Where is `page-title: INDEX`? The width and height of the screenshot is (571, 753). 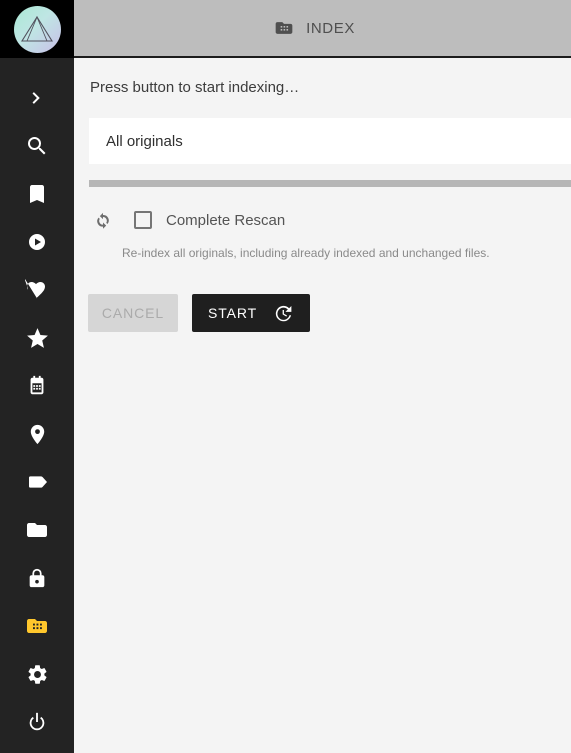
page-title: INDEX is located at coordinates (330, 28).